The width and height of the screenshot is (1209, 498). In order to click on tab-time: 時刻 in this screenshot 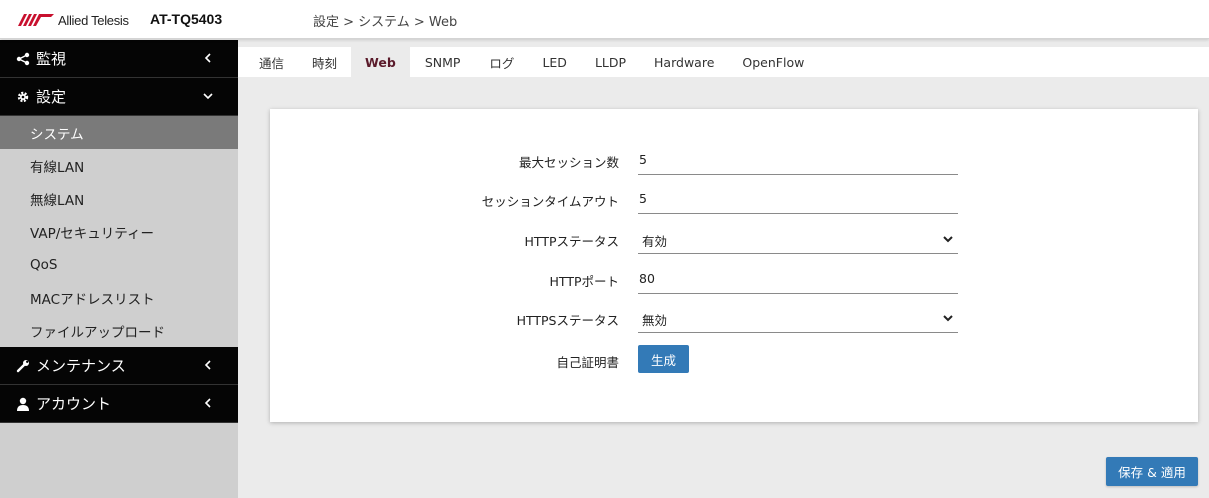, I will do `click(324, 62)`.